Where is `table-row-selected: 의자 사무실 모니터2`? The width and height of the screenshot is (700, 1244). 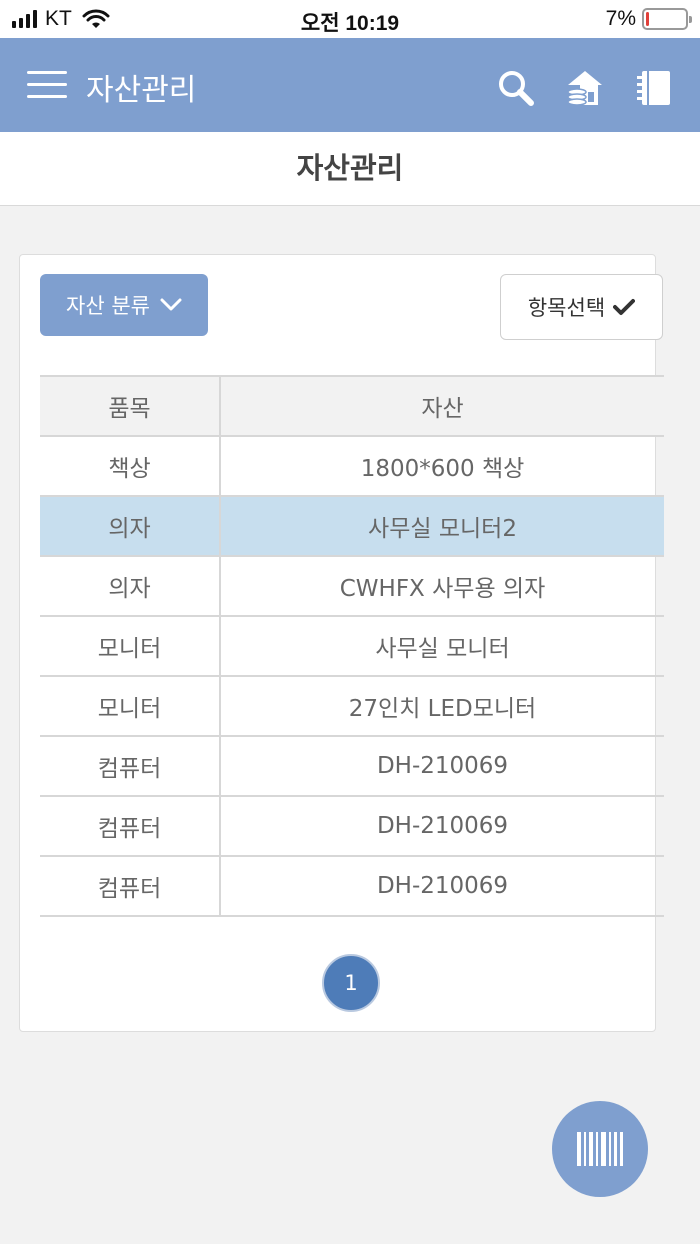 table-row-selected: 의자 사무실 모니터2 is located at coordinates (352, 526).